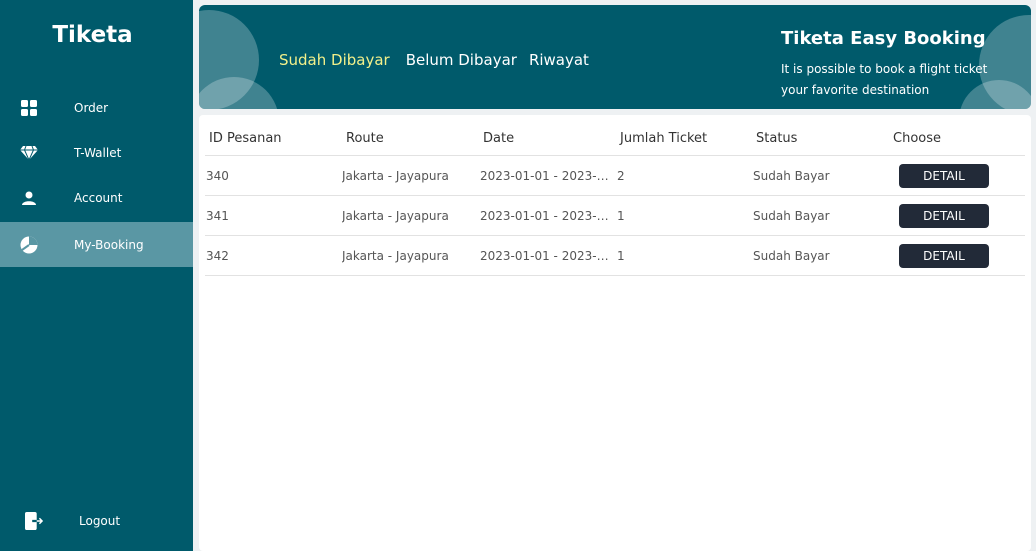 Image resolution: width=1036 pixels, height=551 pixels. Describe the element at coordinates (365, 138) in the screenshot. I see `column-header: Route` at that location.